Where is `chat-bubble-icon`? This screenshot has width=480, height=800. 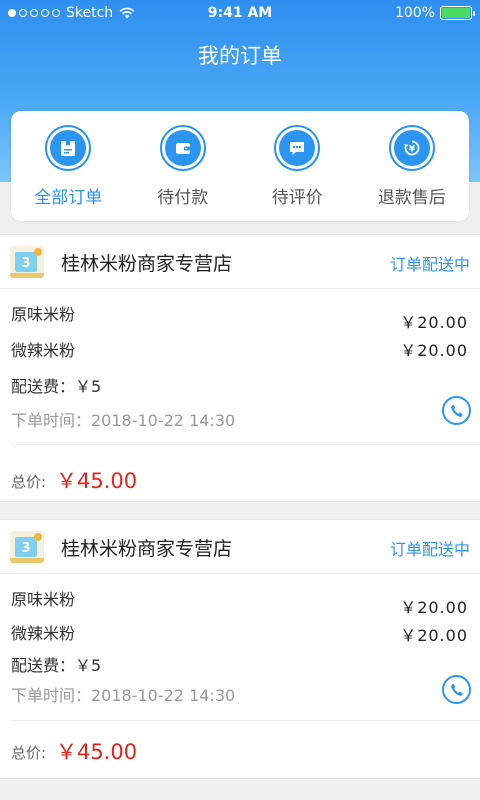
chat-bubble-icon is located at coordinates (297, 148).